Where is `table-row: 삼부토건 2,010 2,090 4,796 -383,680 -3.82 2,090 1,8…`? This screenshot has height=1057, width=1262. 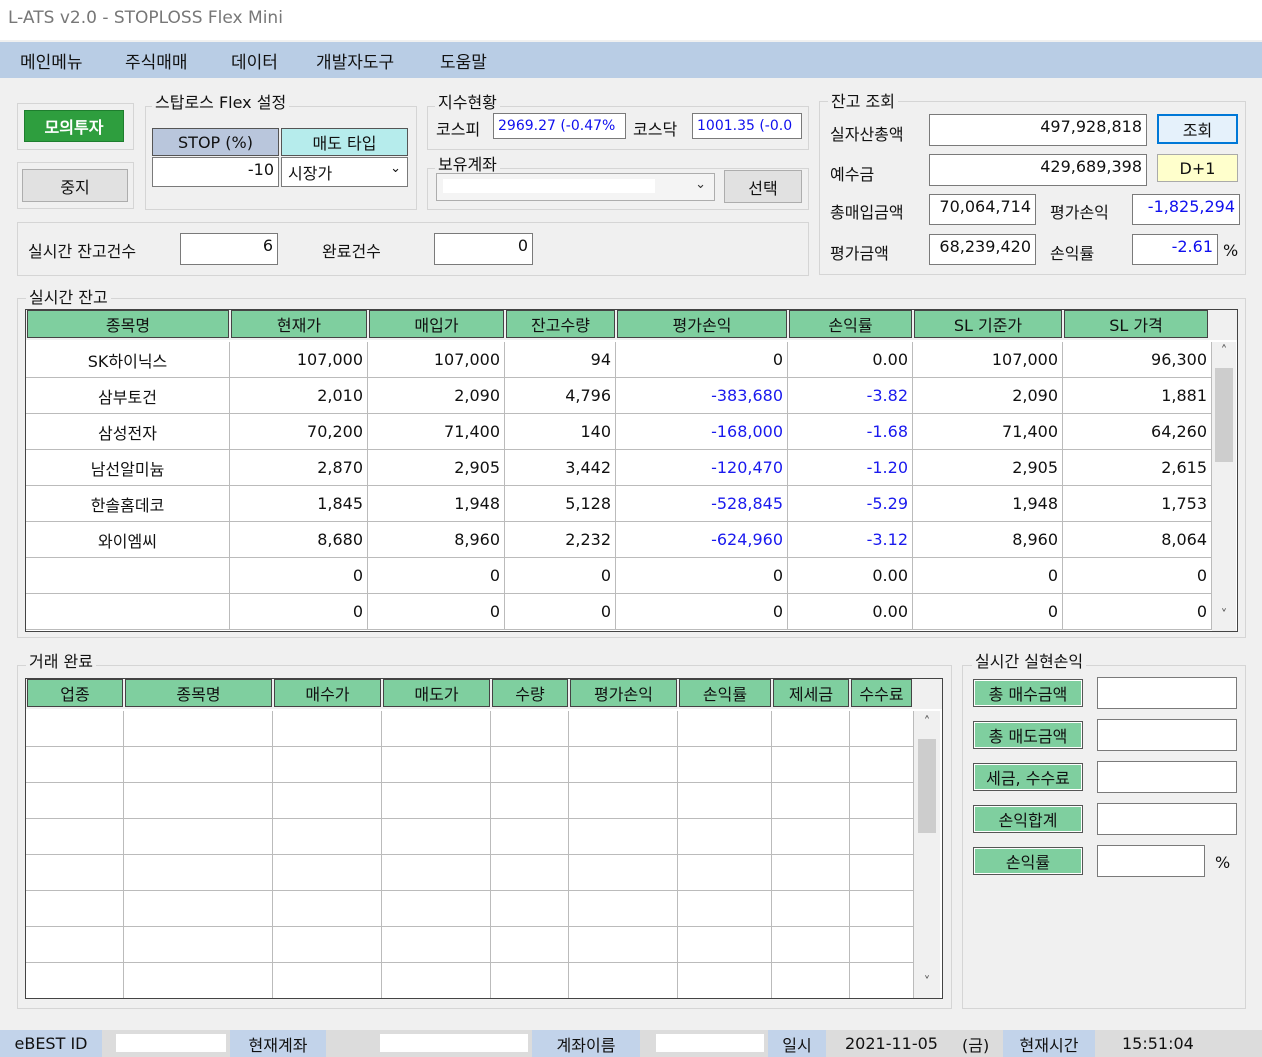
table-row: 삼부토건 2,010 2,090 4,796 -383,680 -3.82 2,090 1,8… is located at coordinates (619, 396).